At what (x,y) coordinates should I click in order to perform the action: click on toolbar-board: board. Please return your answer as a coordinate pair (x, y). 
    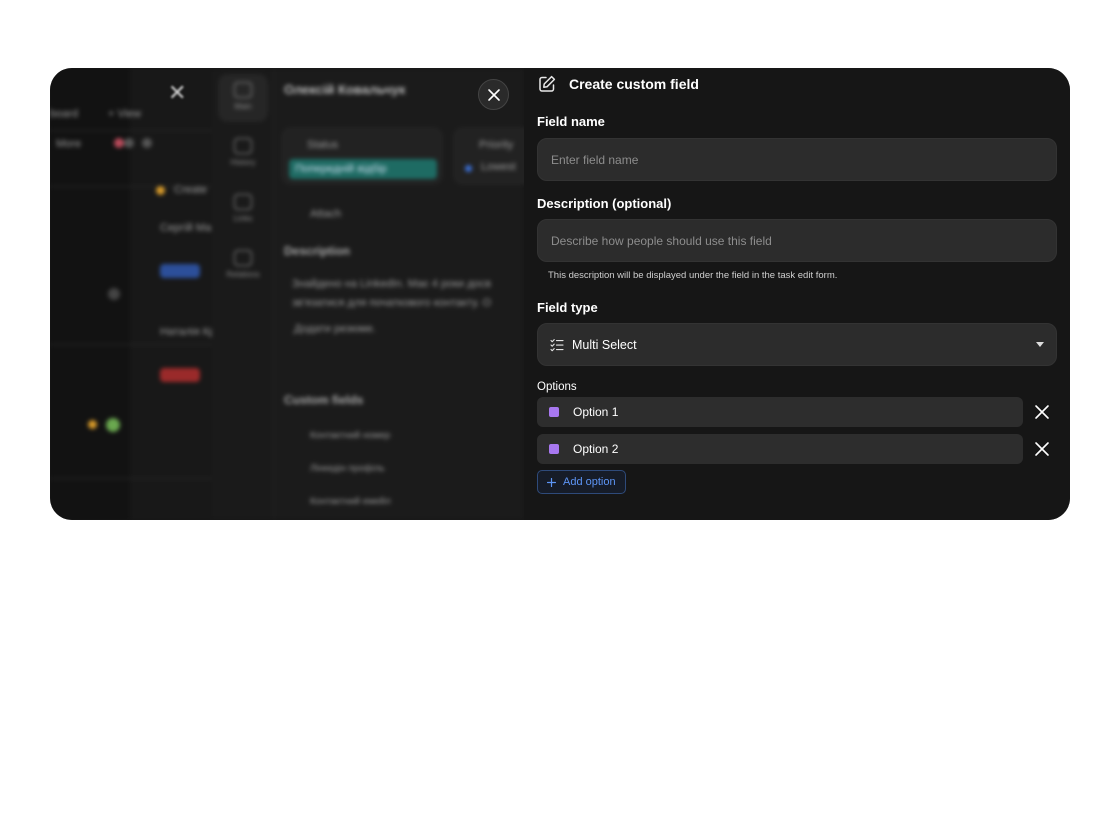
    Looking at the image, I should click on (64, 114).